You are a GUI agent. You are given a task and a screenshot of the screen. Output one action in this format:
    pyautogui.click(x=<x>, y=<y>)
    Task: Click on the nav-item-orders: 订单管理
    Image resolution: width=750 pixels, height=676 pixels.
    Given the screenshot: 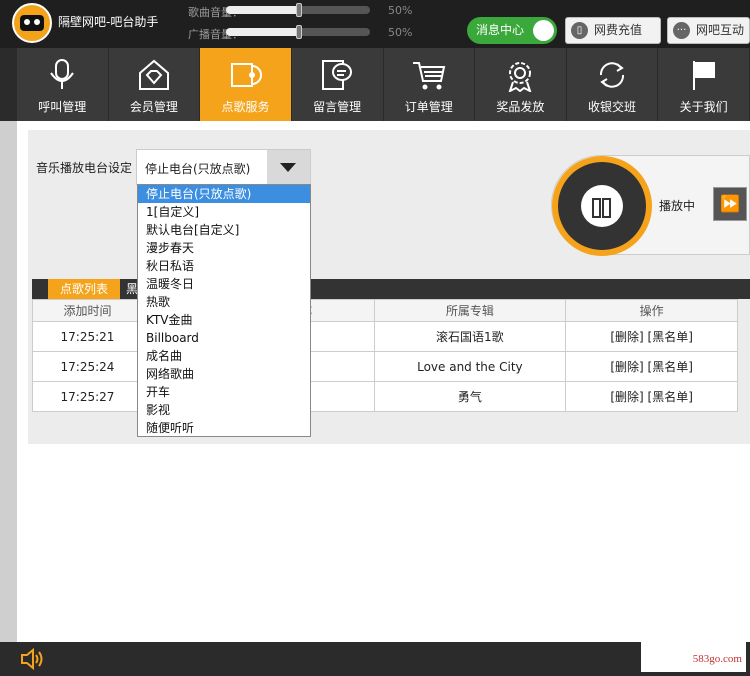 What is the action you would take?
    pyautogui.click(x=430, y=84)
    